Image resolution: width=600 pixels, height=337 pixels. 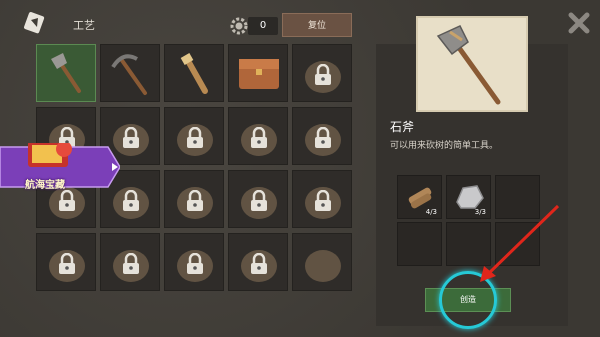 I want to click on pickaxe-icon, so click(x=129, y=74).